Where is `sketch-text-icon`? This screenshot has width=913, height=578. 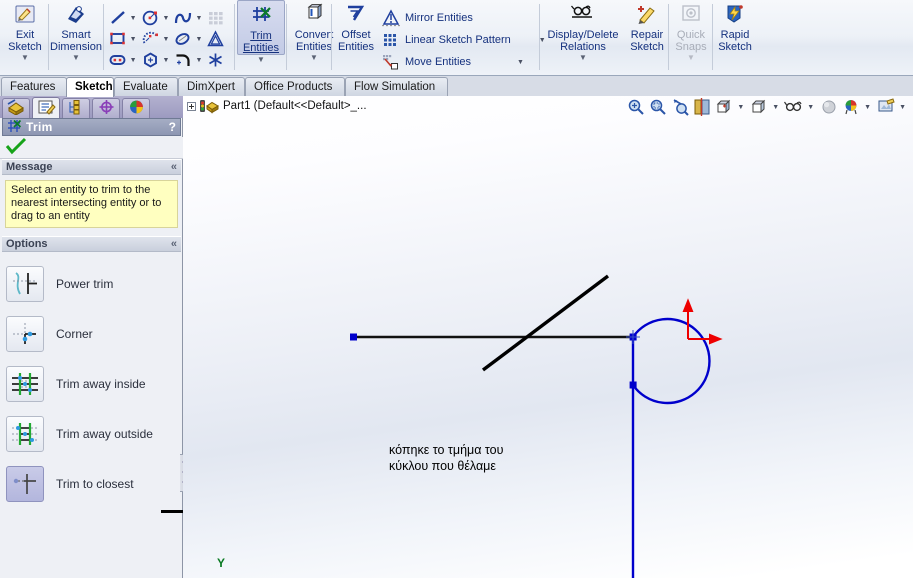 sketch-text-icon is located at coordinates (216, 39).